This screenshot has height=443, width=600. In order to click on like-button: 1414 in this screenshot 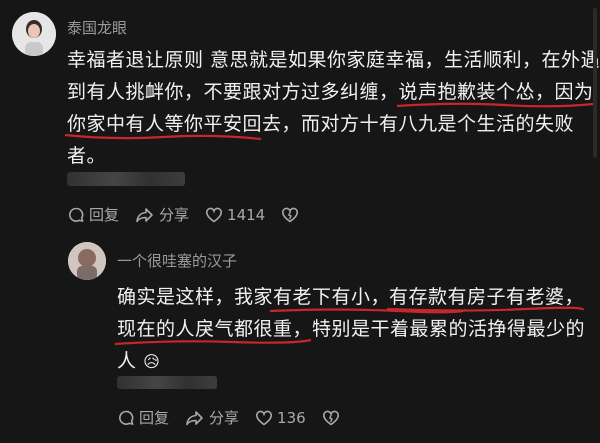, I will do `click(235, 215)`.